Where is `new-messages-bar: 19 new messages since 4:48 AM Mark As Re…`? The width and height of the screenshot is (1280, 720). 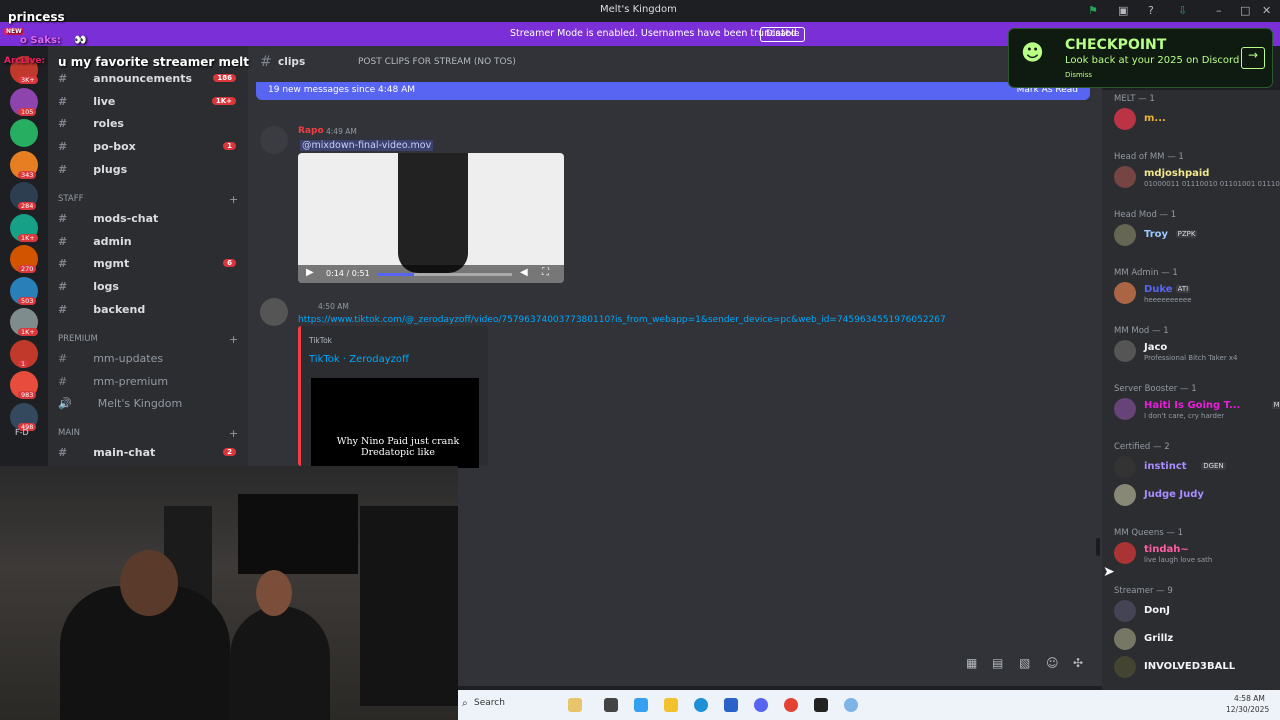 new-messages-bar: 19 new messages since 4:48 AM Mark As Re… is located at coordinates (673, 91).